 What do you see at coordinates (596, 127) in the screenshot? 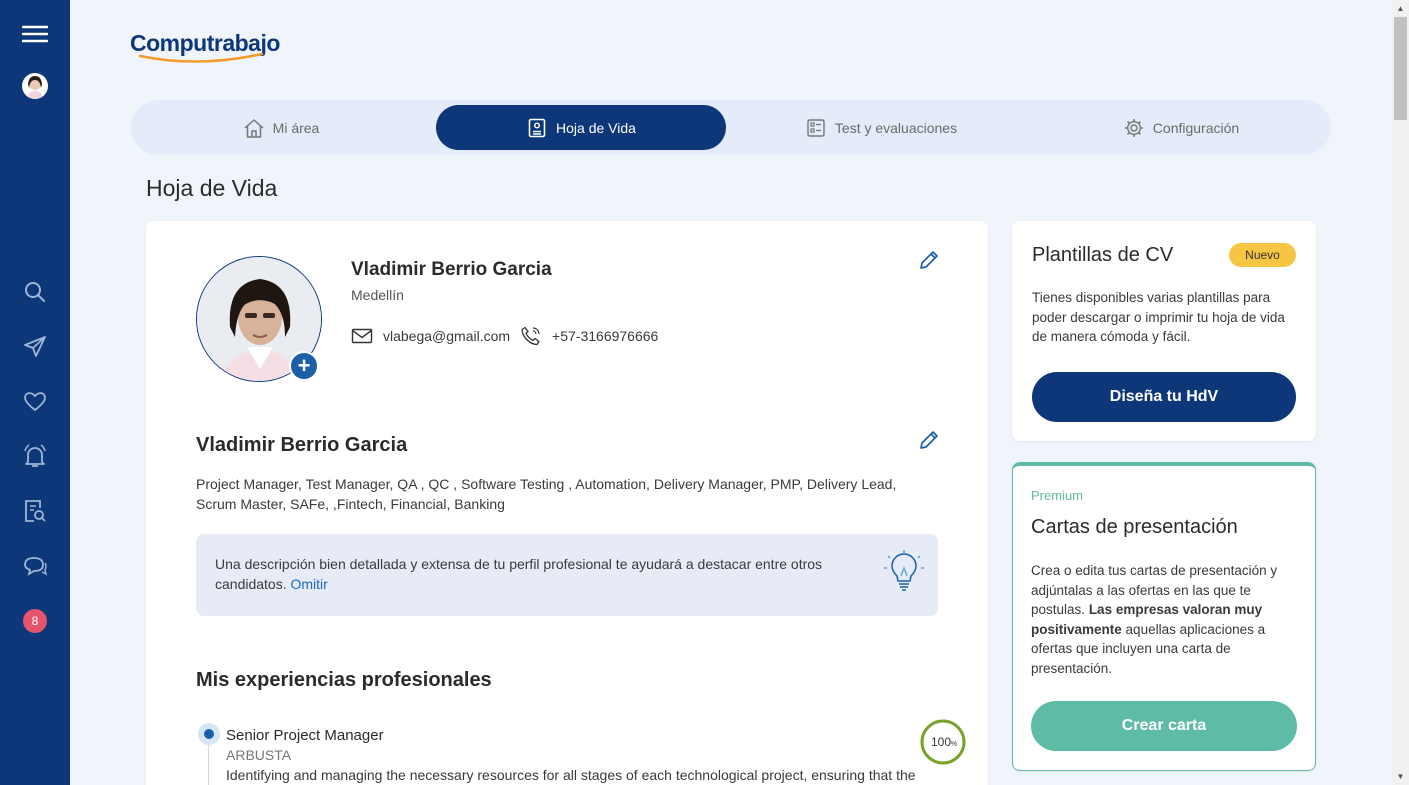
I see `tab-label: Hoja de Vida` at bounding box center [596, 127].